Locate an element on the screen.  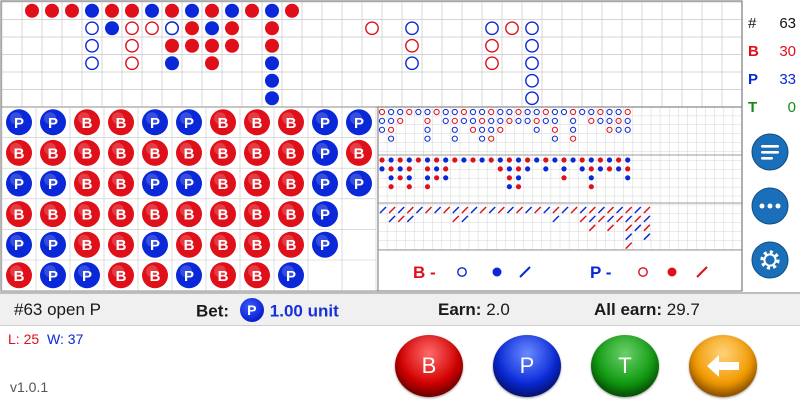
settings-button is located at coordinates (770, 260).